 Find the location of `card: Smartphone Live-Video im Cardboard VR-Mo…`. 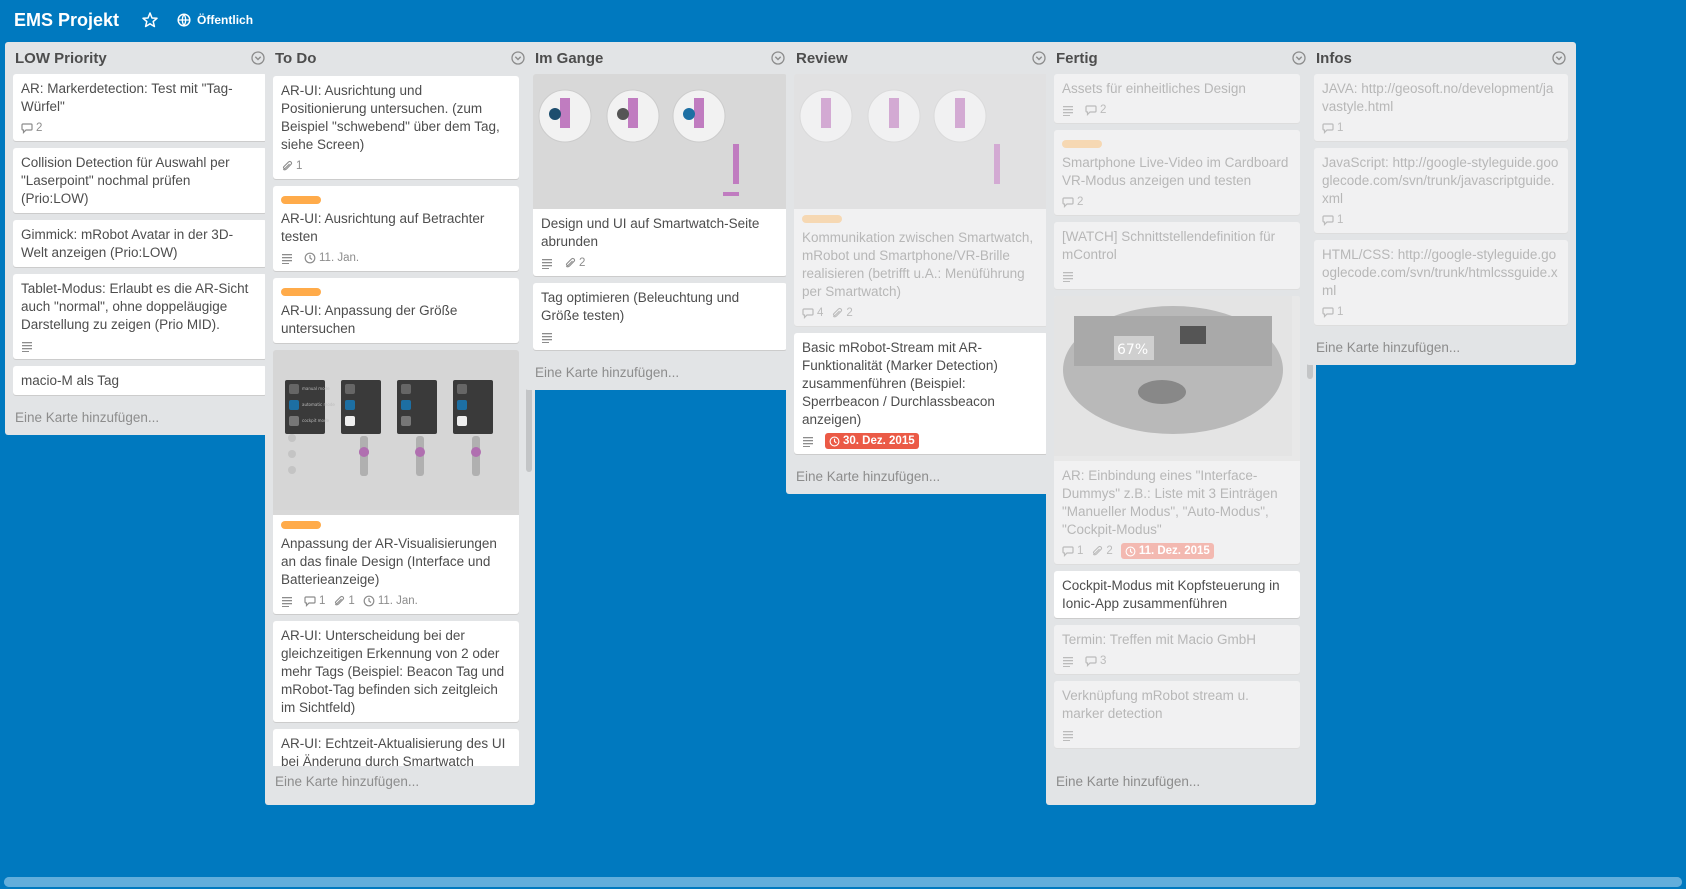

card: Smartphone Live-Video im Cardboard VR-Mo… is located at coordinates (1177, 172).